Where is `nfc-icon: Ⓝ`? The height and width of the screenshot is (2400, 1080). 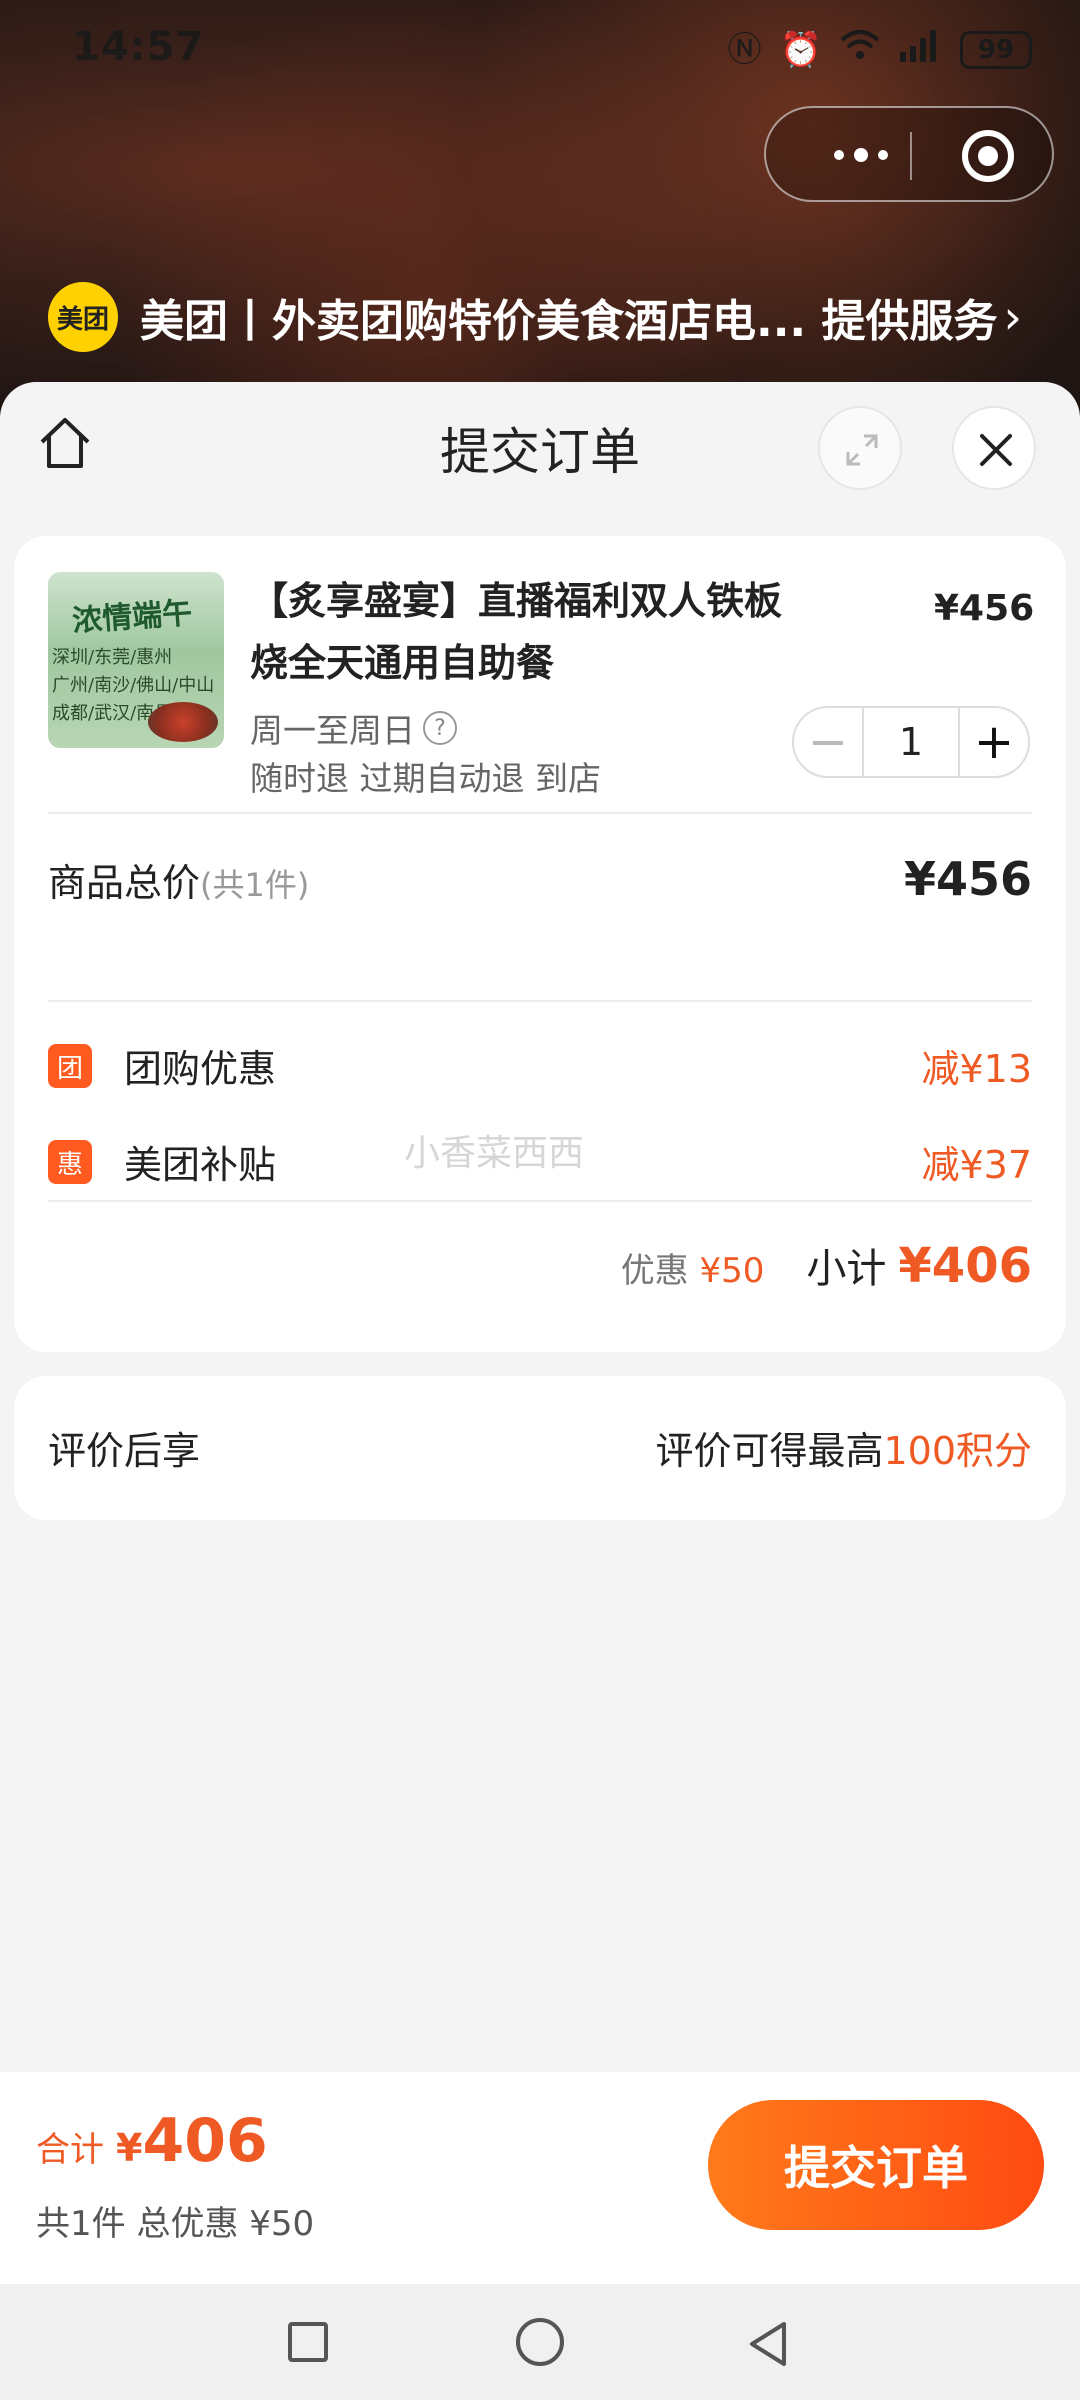 nfc-icon: Ⓝ is located at coordinates (744, 49).